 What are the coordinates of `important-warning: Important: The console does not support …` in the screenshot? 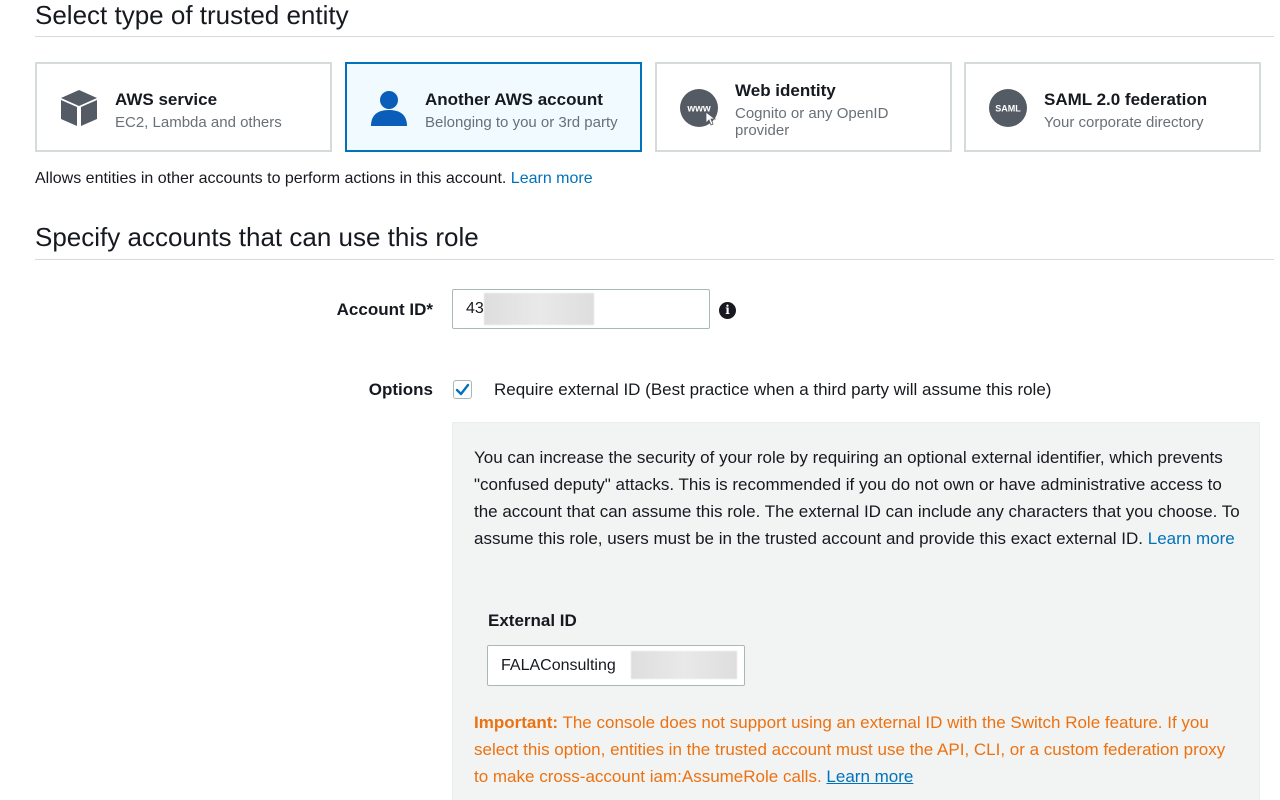 It's located at (859, 749).